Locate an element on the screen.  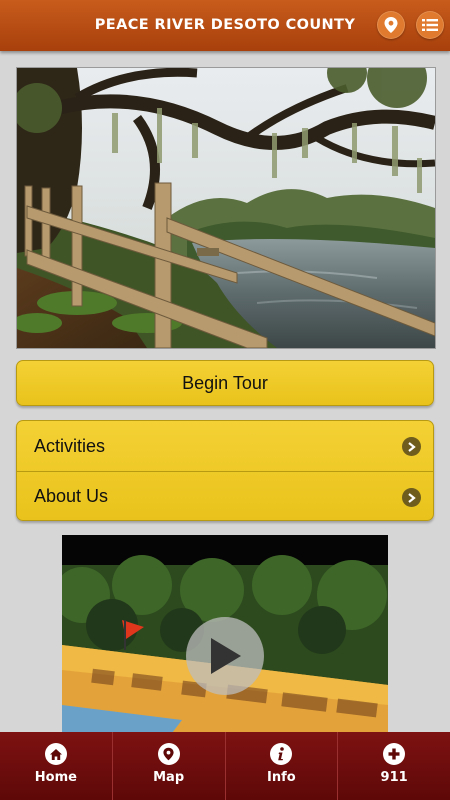
plus-icon is located at coordinates (394, 754).